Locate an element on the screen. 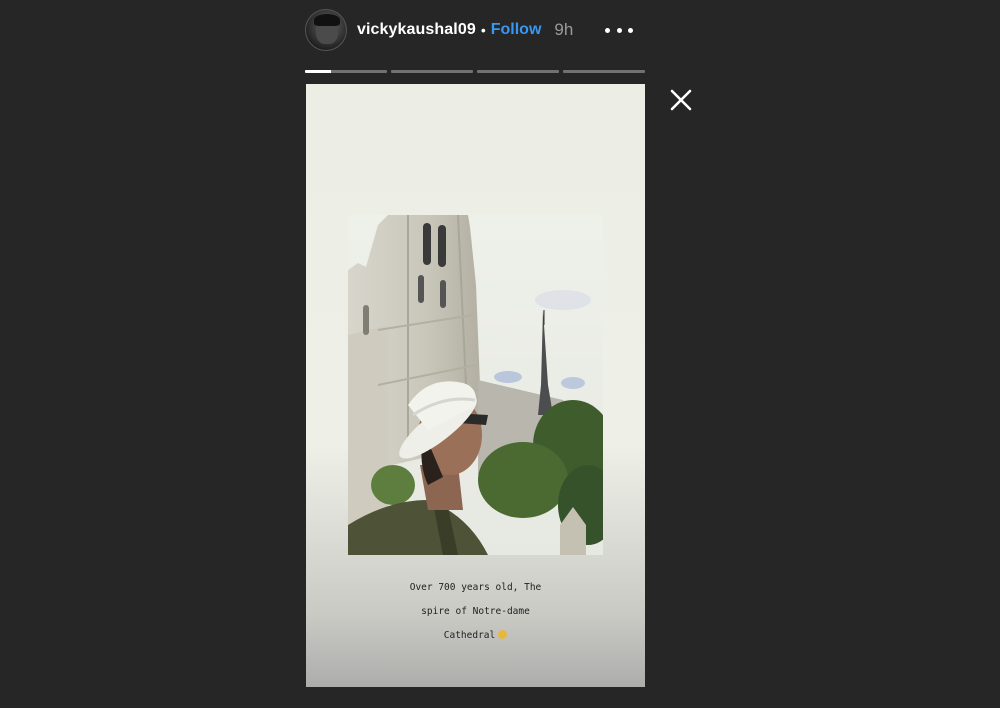 This screenshot has height=708, width=1000. story-progress-bar is located at coordinates (475, 71).